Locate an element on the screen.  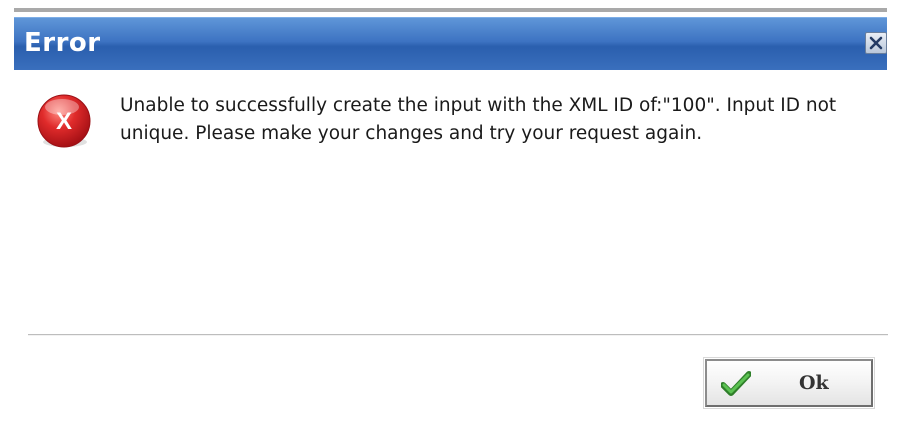
ok-button: Ok is located at coordinates (789, 383).